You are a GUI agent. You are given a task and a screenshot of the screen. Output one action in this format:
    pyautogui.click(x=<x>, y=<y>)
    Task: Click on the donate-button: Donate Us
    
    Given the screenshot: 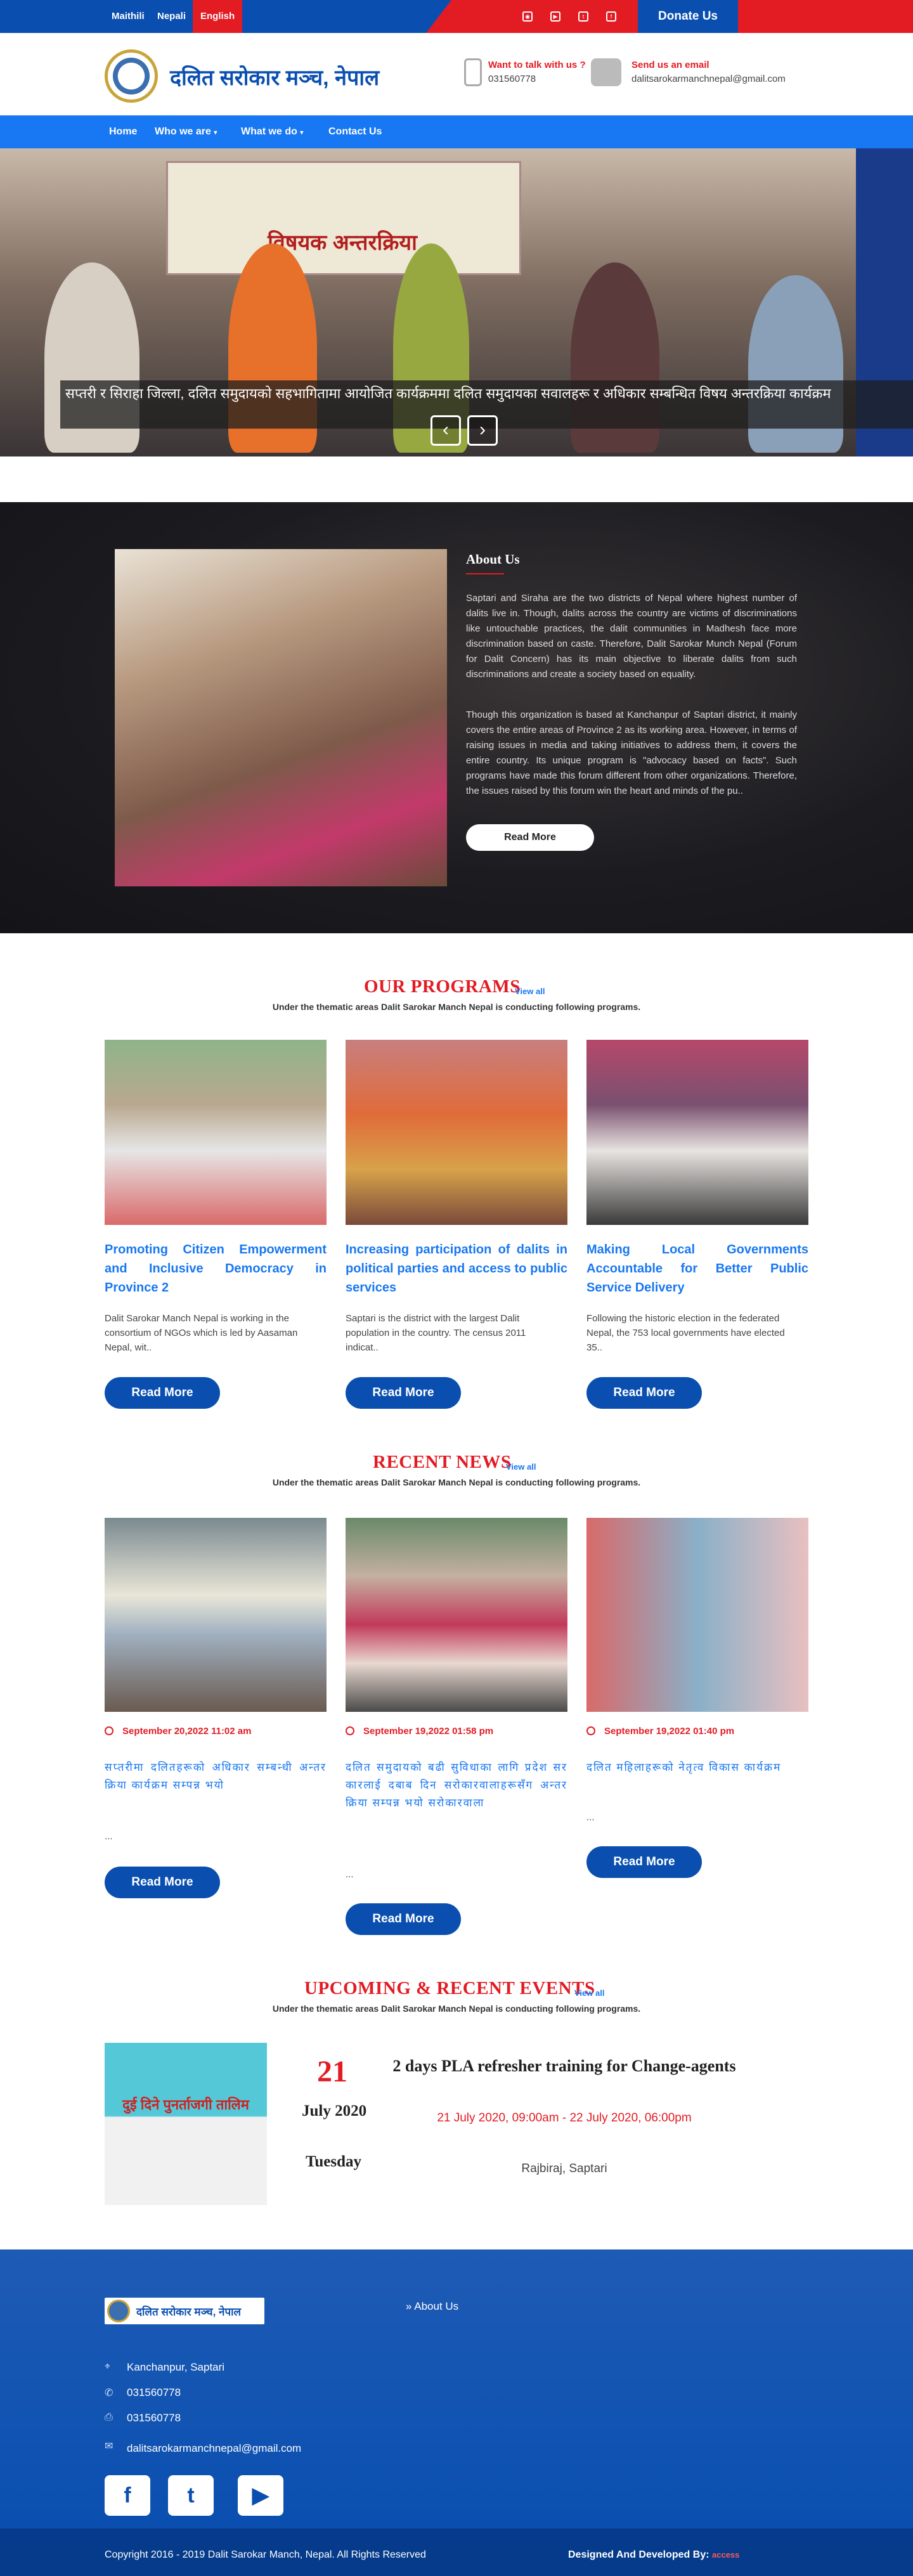 What is the action you would take?
    pyautogui.click(x=688, y=16)
    